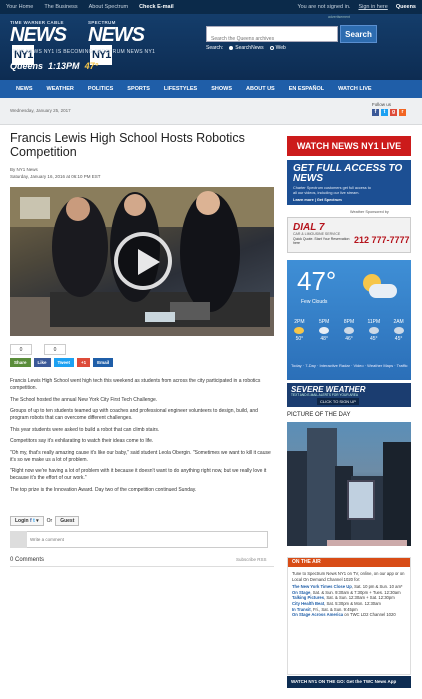 This screenshot has height=699, width=422. What do you see at coordinates (83, 362) in the screenshot?
I see `plusone-button: +1` at bounding box center [83, 362].